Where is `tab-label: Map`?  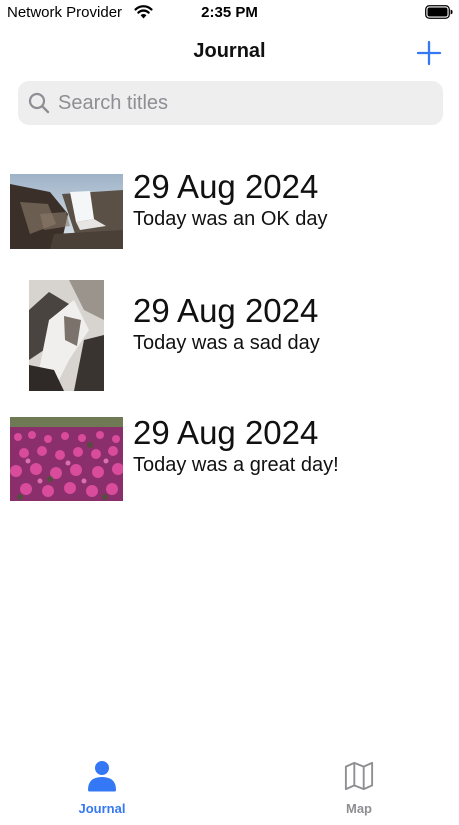
tab-label: Map is located at coordinates (359, 808).